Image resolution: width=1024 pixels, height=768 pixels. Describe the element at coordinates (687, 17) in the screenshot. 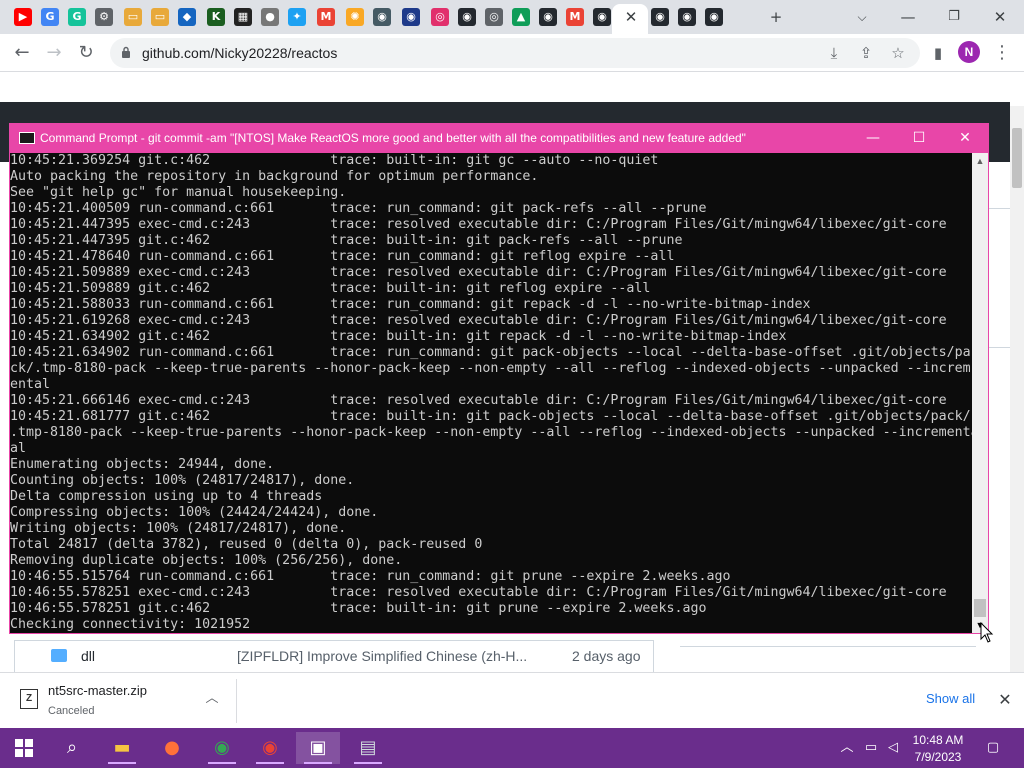

I see `github-tab-icon-5: ◉` at that location.